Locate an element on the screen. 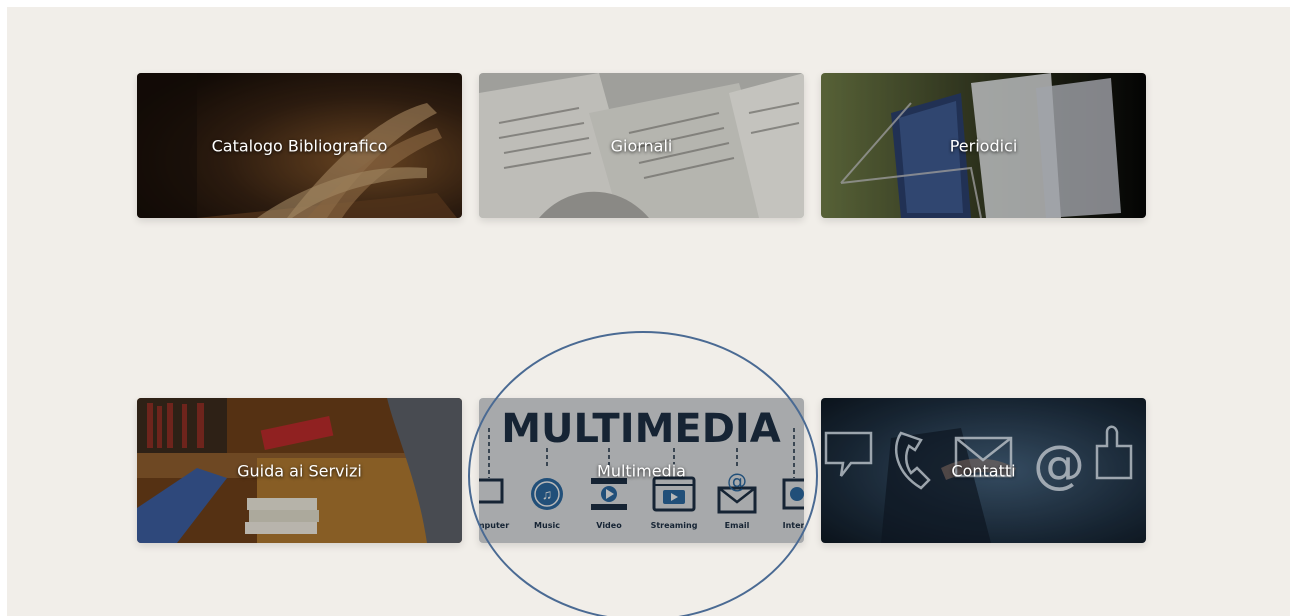 Image resolution: width=1290 pixels, height=616 pixels. tile-multimedia: MULTIMEDIA Computer ♫ Music Video is located at coordinates (641, 470).